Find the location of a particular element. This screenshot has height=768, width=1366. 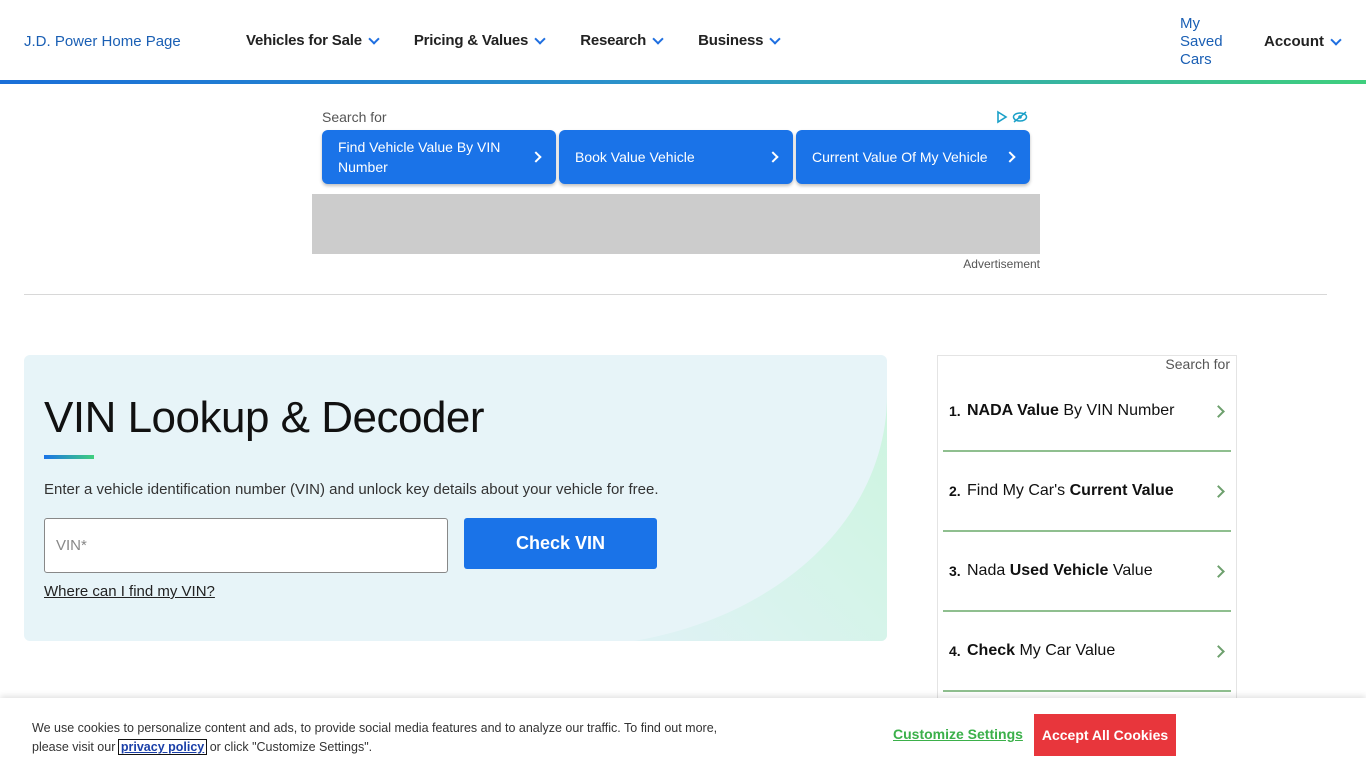

nav-research: Research is located at coordinates (622, 40).